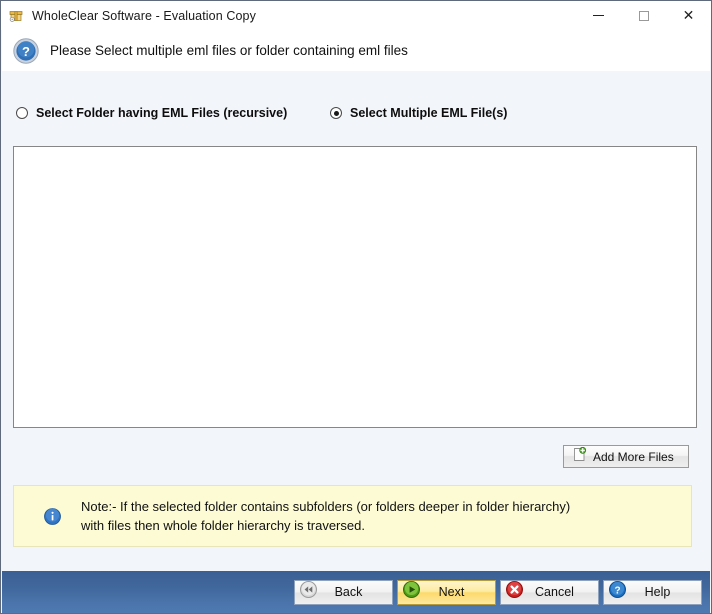  Describe the element at coordinates (451, 592) in the screenshot. I see `next-button-label: Next` at that location.